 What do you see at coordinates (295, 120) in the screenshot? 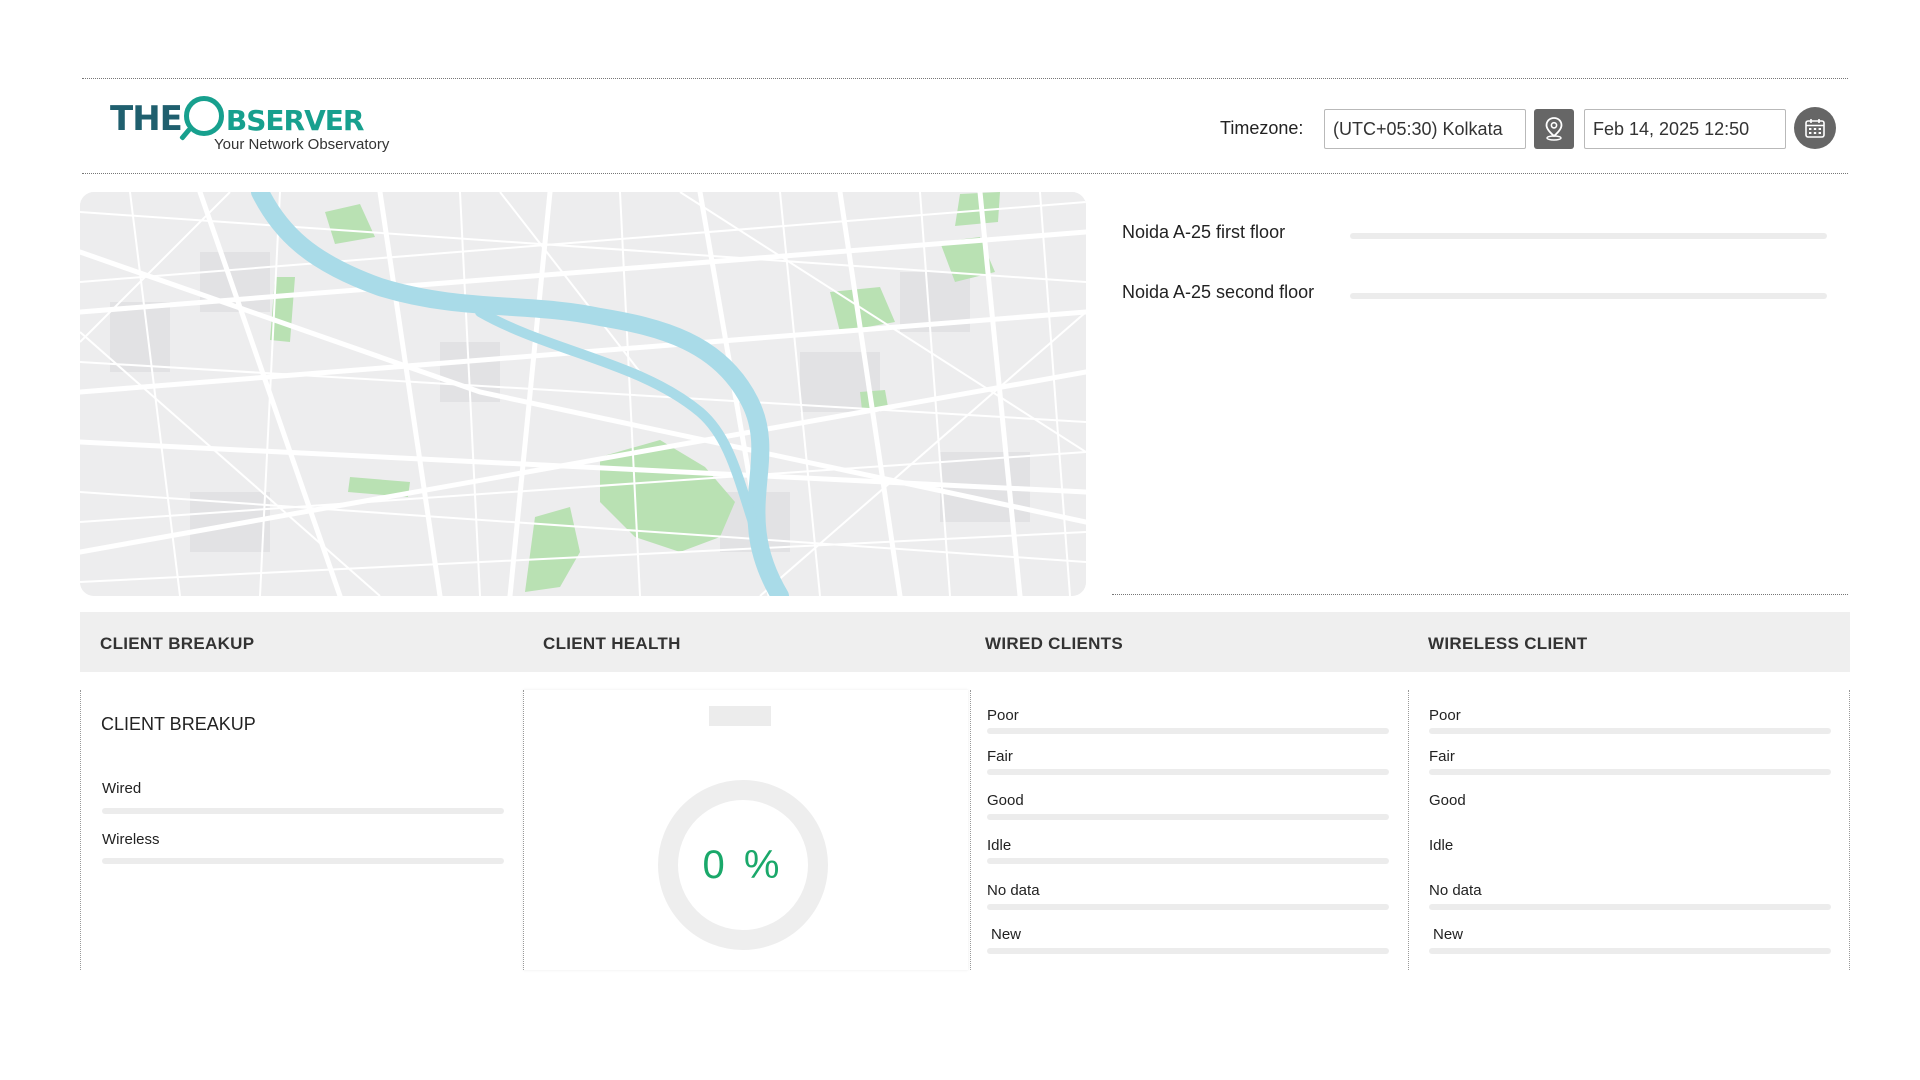
I see `logo-title-suffix: BSERVER` at bounding box center [295, 120].